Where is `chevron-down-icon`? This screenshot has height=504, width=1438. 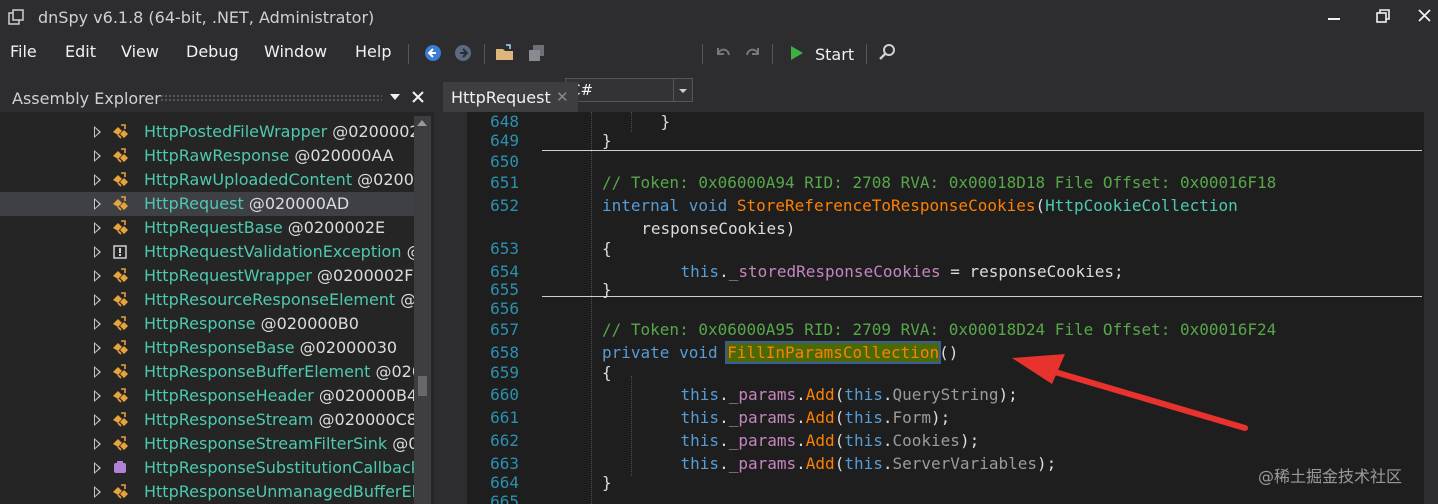 chevron-down-icon is located at coordinates (682, 90).